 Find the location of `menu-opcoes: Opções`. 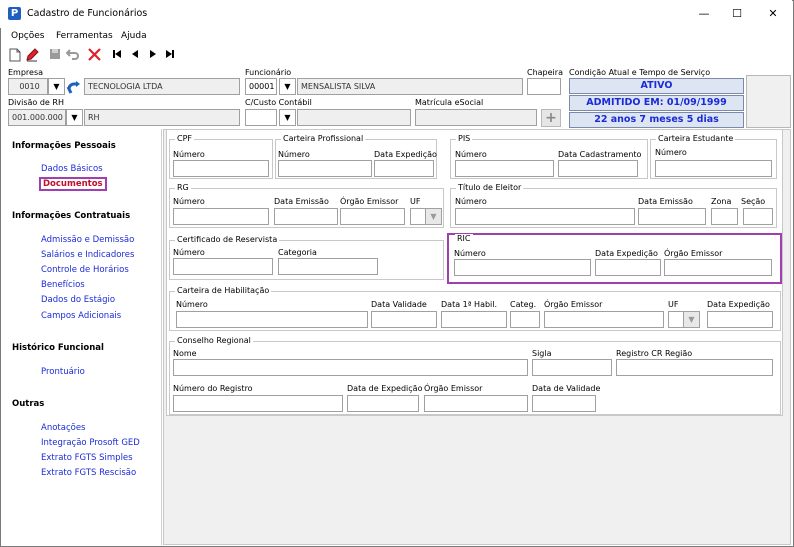

menu-opcoes: Opções is located at coordinates (27, 36).